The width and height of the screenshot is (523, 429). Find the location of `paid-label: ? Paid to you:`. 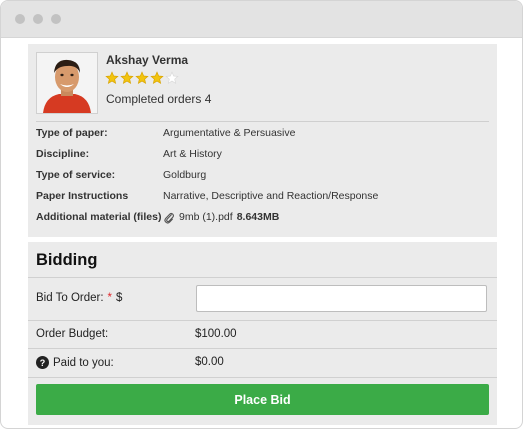

paid-label: ? Paid to you: is located at coordinates (75, 362).